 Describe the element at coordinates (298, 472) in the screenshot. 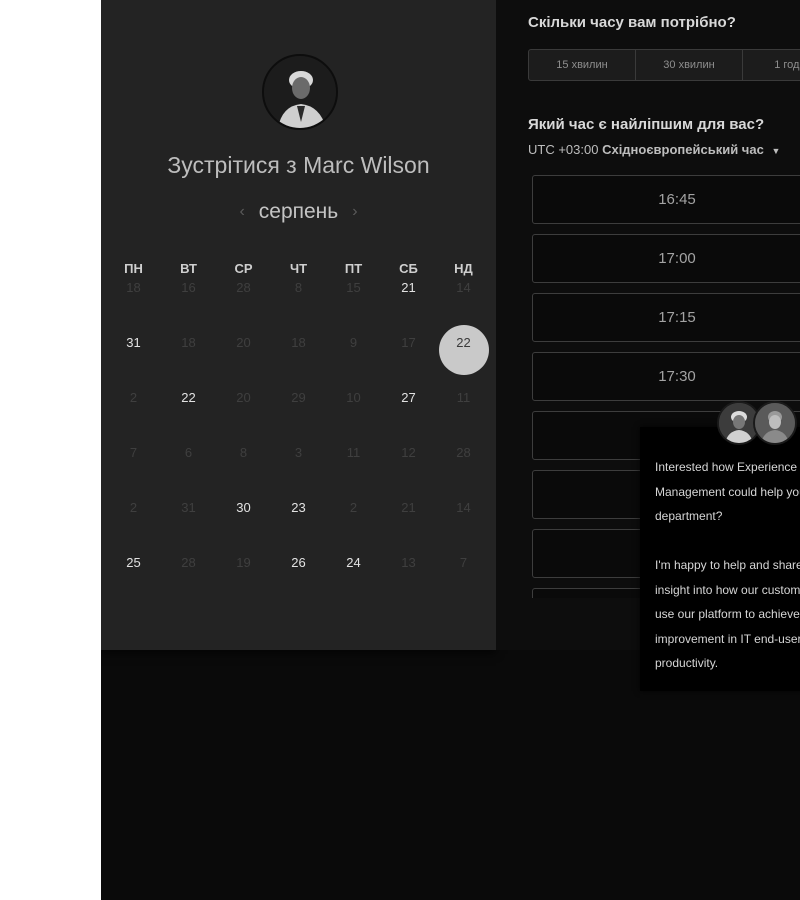

I see `calendar-week-row: 7 6 8 3 11 12 28` at that location.